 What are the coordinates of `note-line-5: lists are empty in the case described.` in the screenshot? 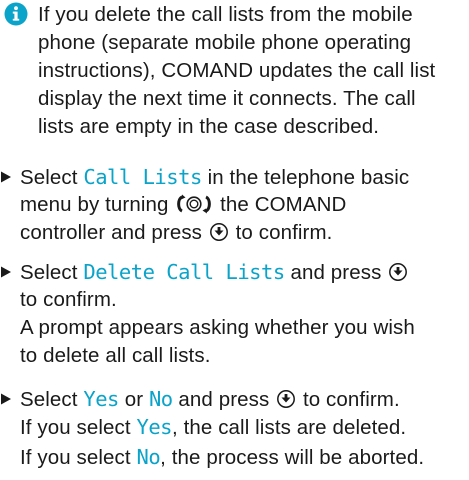 It's located at (209, 126).